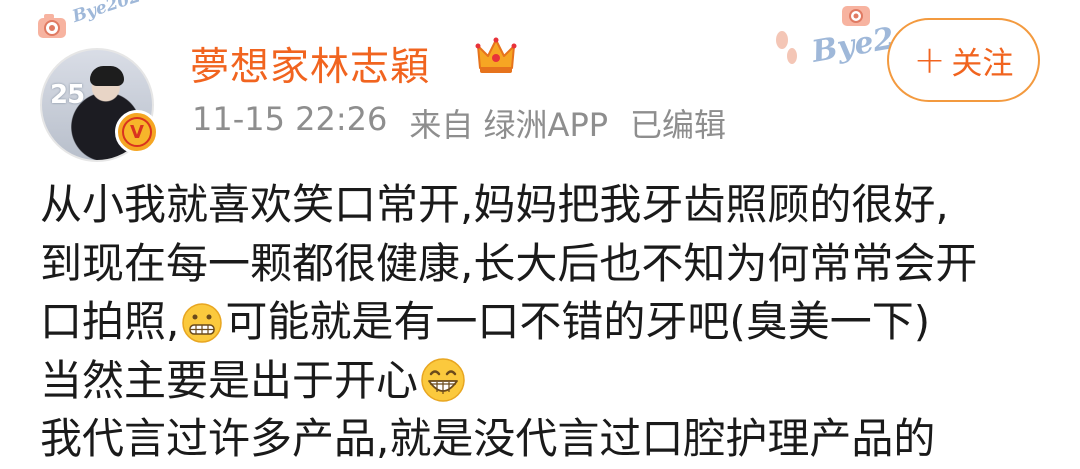  What do you see at coordinates (112, 14) in the screenshot?
I see `avatar-pendant-text: Bye2020` at bounding box center [112, 14].